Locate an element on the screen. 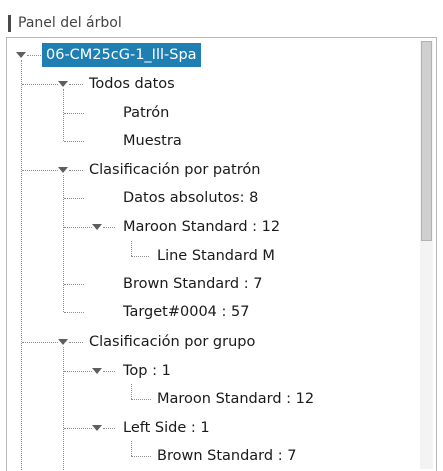 The image size is (443, 471). tree-node-datos-absolutos: Datos absolutos: 8 is located at coordinates (190, 198).